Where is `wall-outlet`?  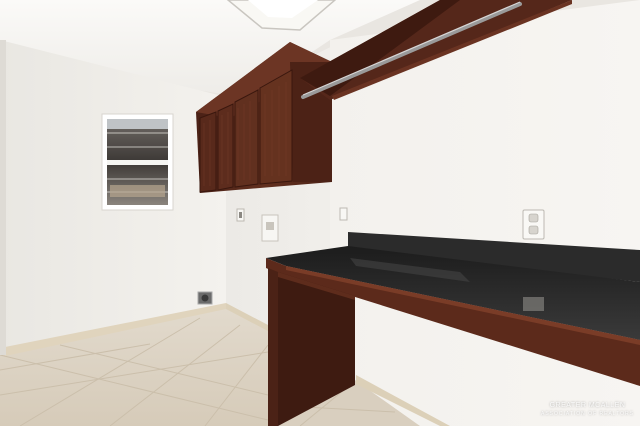 wall-outlet is located at coordinates (533, 224).